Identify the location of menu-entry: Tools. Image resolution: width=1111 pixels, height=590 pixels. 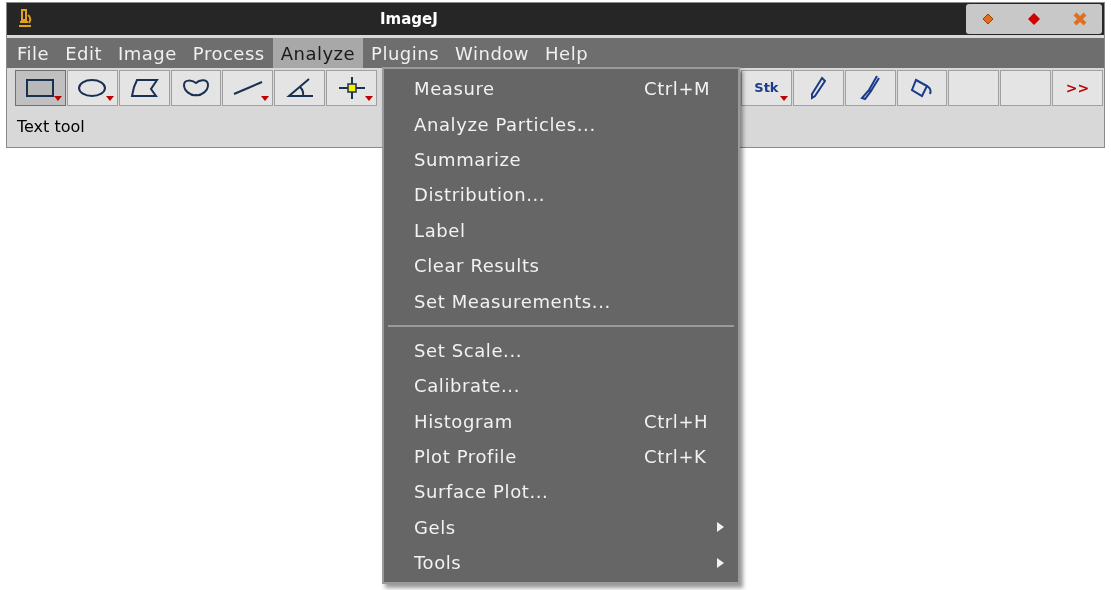
(561, 563).